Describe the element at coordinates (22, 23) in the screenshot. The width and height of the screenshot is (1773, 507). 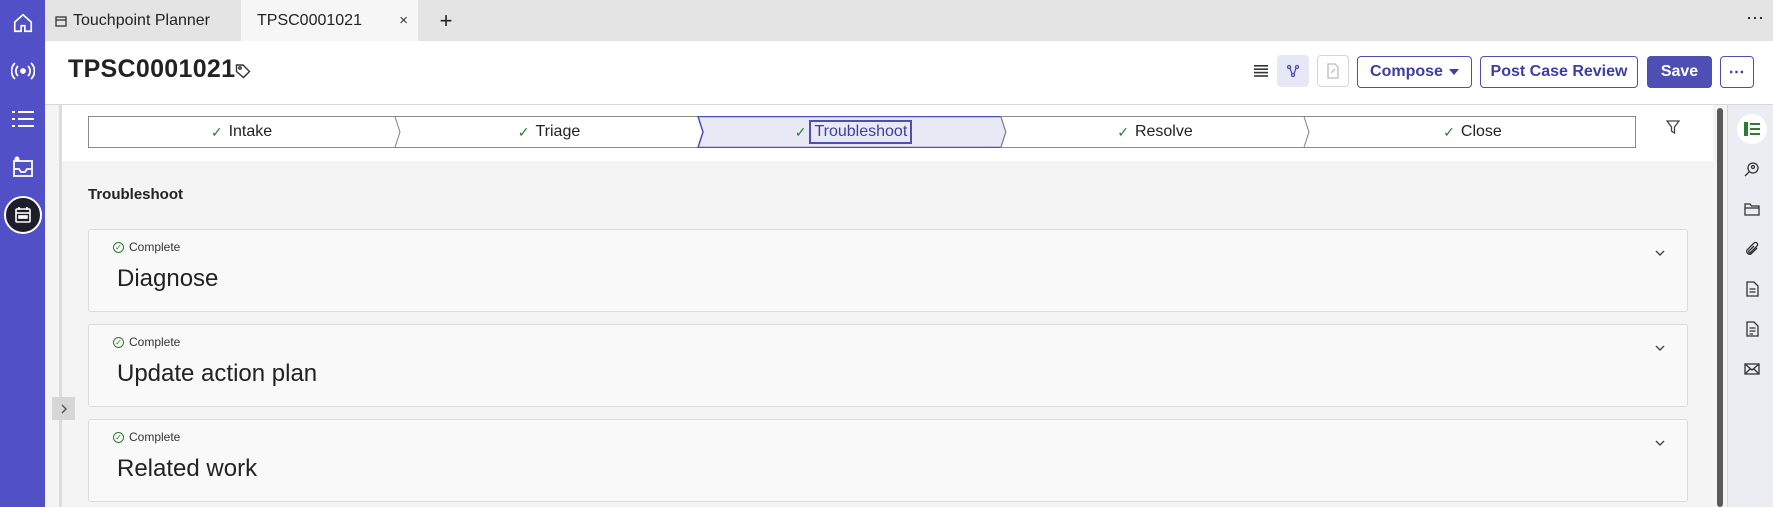
I see `home-icon` at that location.